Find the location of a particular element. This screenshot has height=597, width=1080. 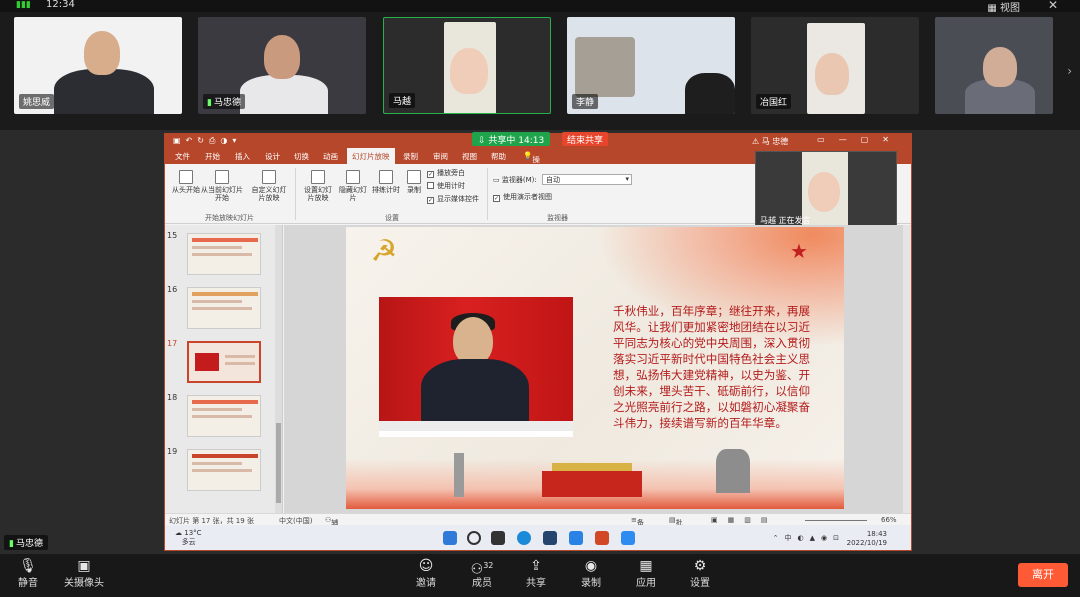

members-button: ⚇32 成员 is located at coordinates (482, 573).